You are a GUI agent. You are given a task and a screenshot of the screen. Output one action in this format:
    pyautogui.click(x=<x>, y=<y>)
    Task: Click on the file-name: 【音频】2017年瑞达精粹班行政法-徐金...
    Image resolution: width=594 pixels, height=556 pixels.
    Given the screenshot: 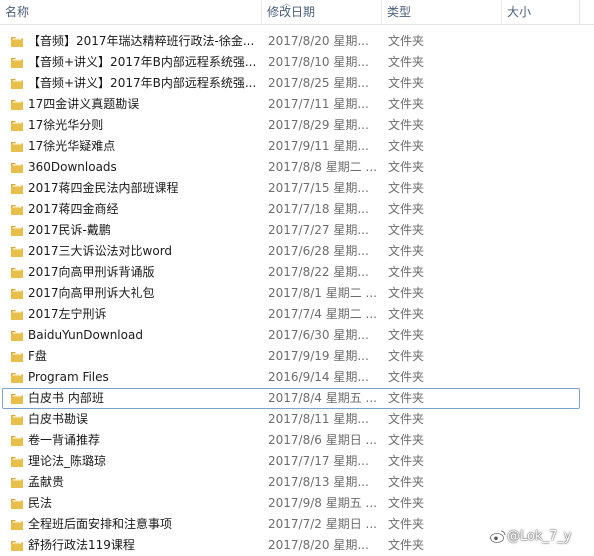 What is the action you would take?
    pyautogui.click(x=141, y=41)
    